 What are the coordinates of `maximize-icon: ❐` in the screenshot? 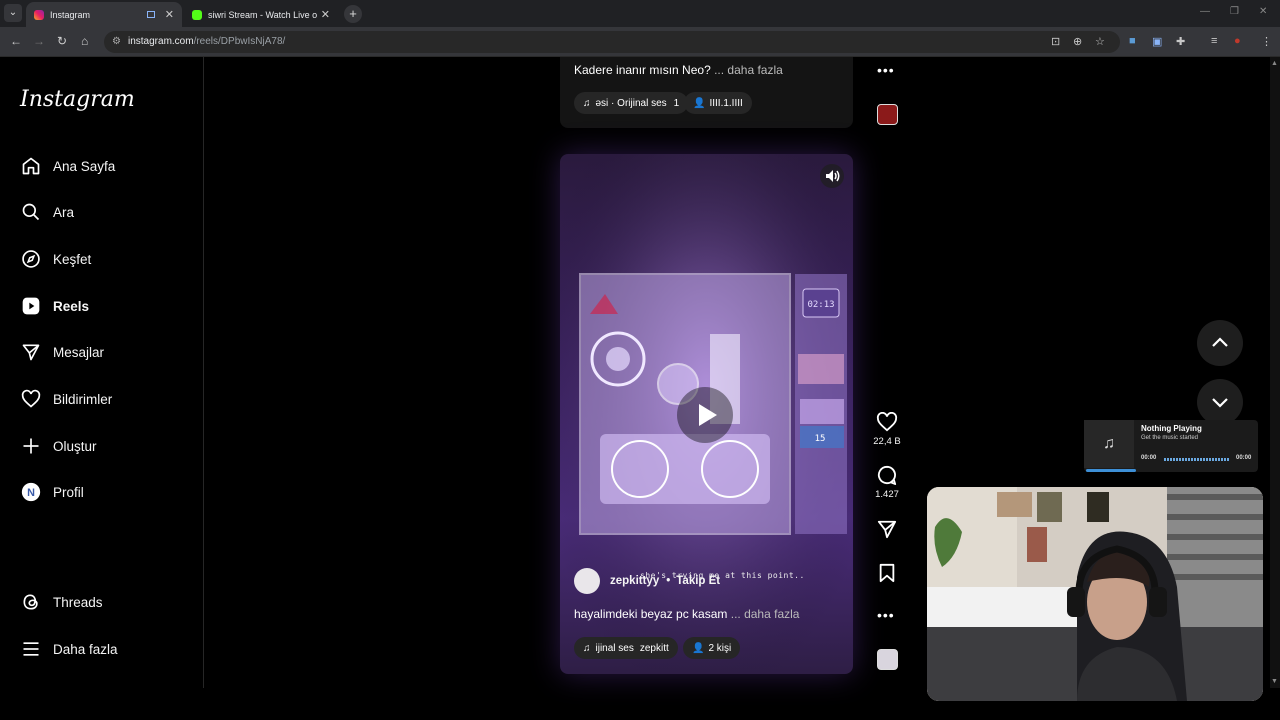 It's located at (1234, 11).